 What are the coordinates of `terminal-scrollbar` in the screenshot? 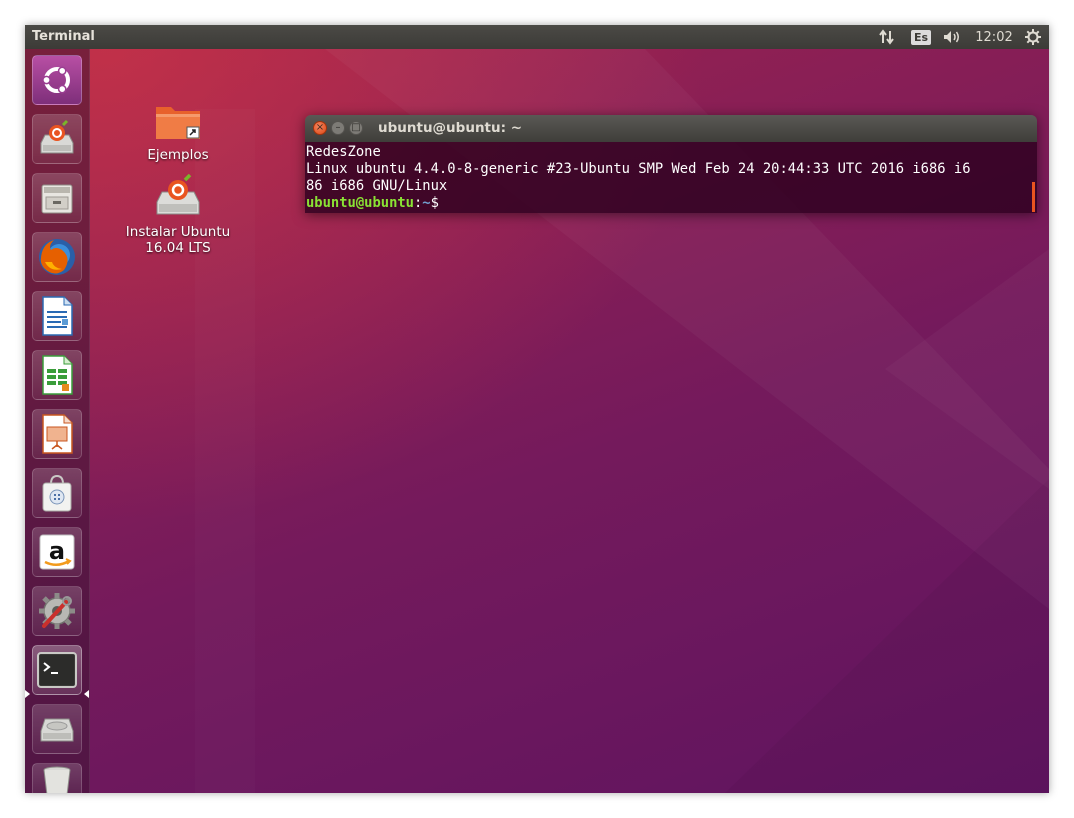 It's located at (1033, 197).